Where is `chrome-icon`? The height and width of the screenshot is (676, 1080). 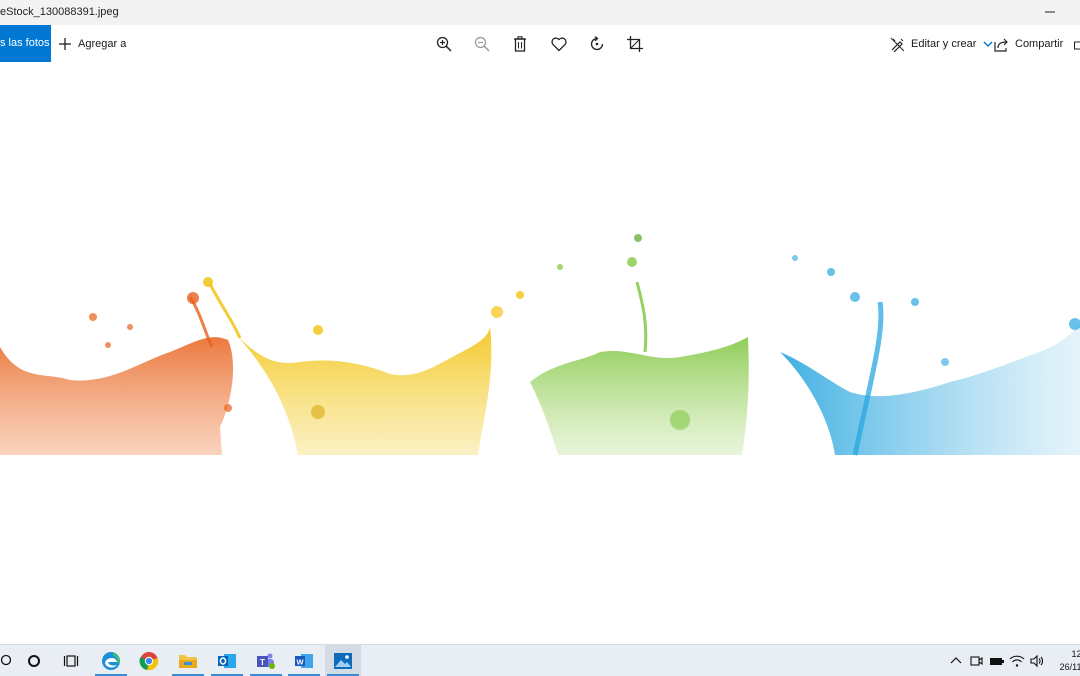 chrome-icon is located at coordinates (149, 661).